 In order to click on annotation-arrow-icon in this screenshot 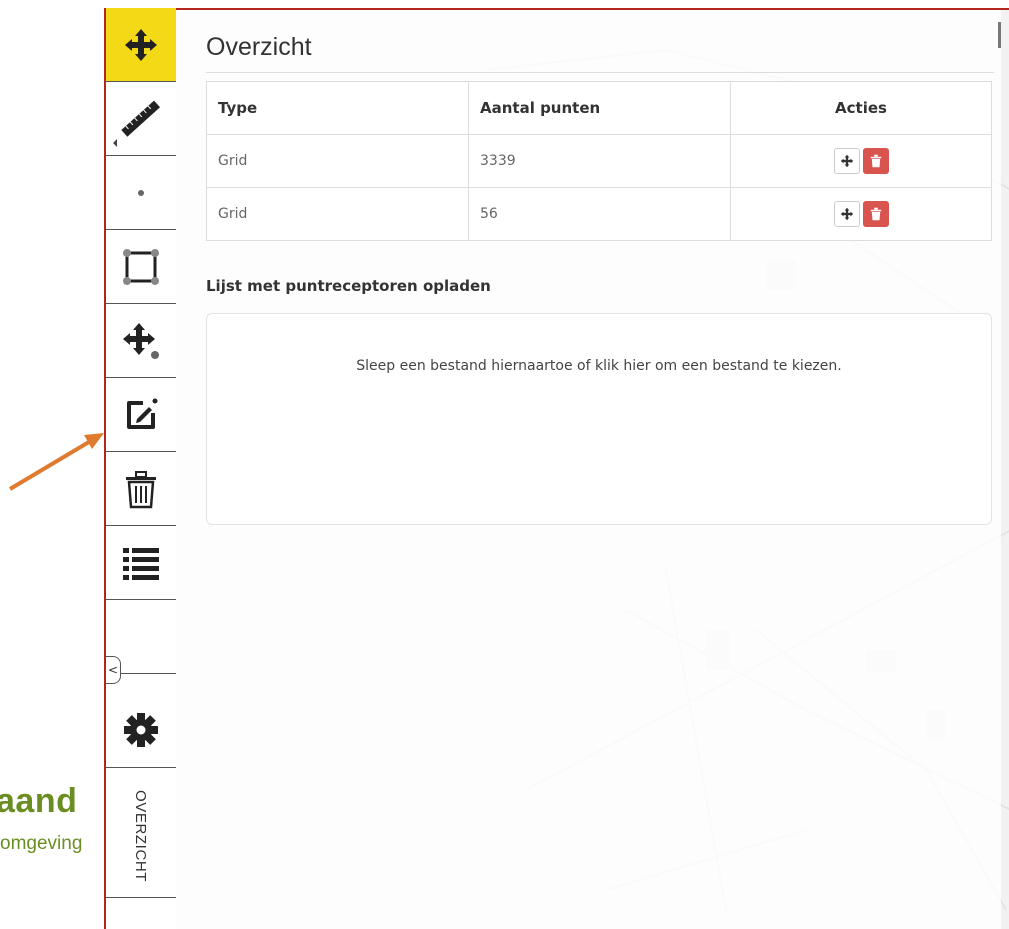, I will do `click(56, 462)`.